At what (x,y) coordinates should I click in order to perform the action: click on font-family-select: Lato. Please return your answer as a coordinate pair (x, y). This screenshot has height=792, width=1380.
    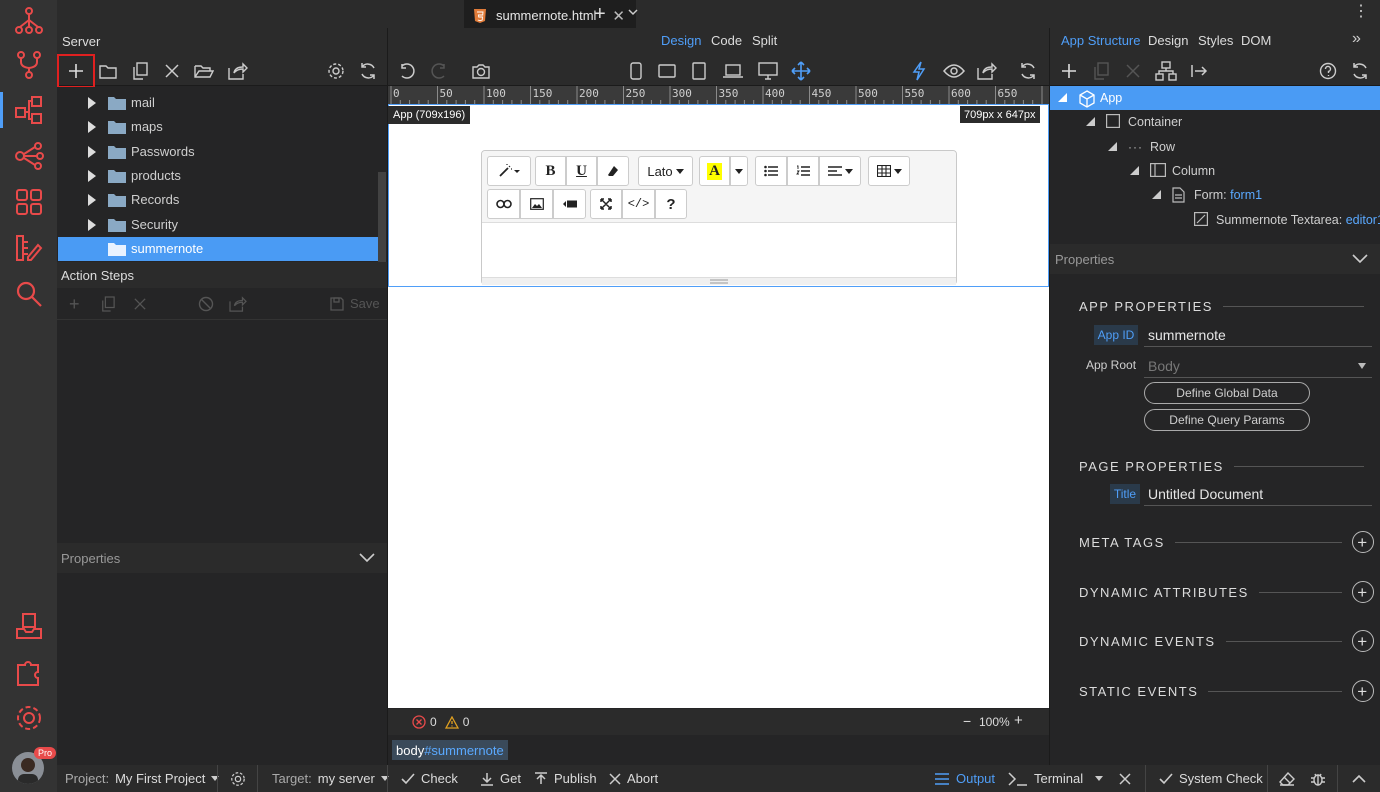
    Looking at the image, I should click on (665, 171).